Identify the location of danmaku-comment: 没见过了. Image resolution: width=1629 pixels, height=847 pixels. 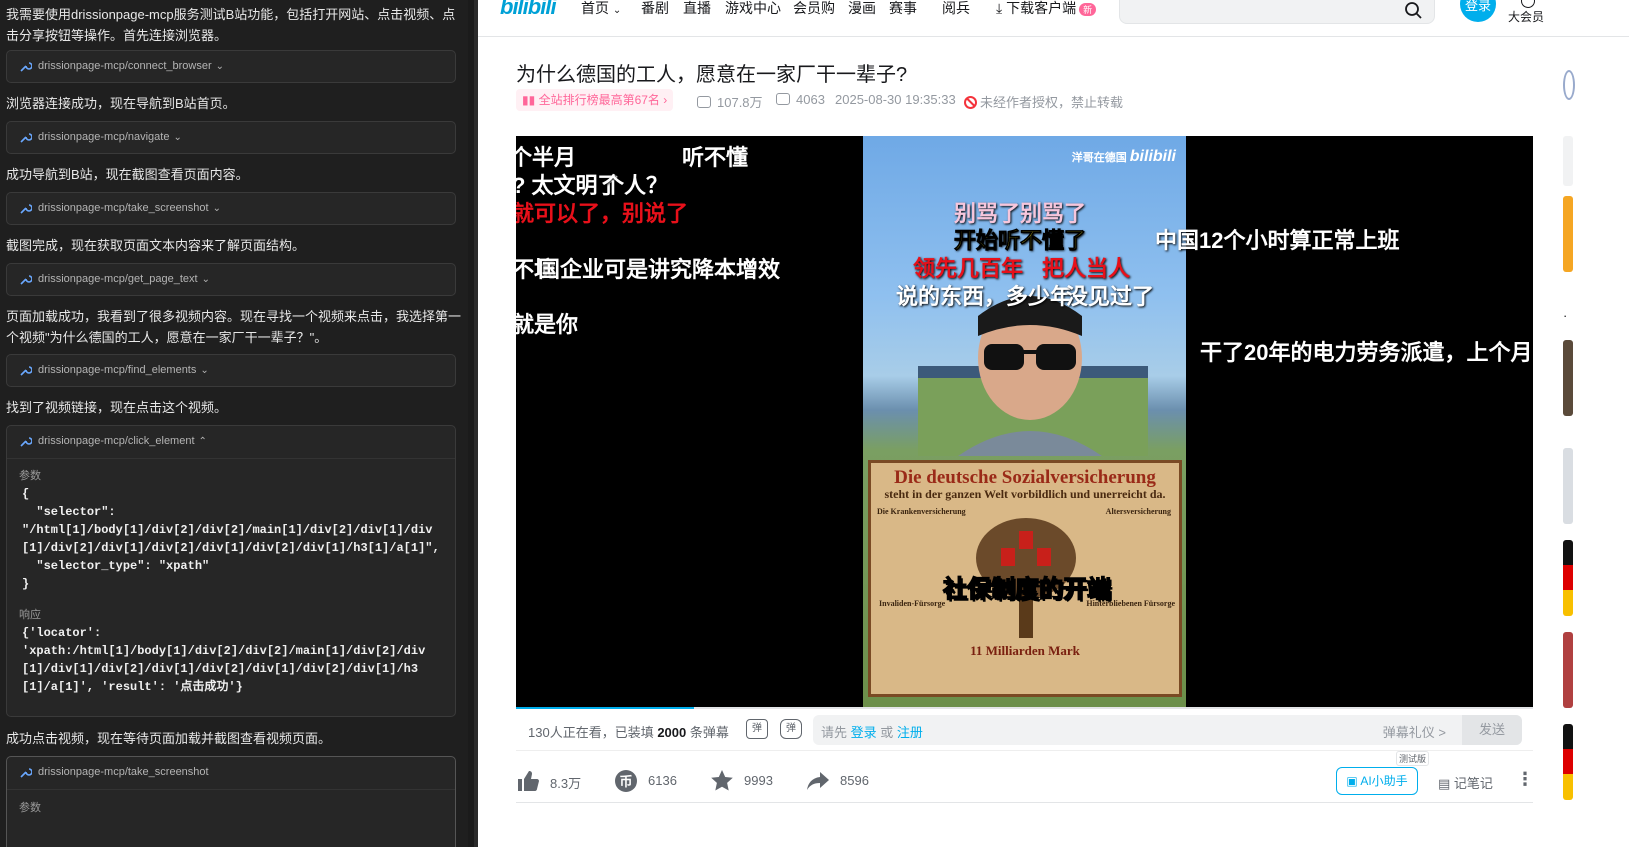
(1110, 296).